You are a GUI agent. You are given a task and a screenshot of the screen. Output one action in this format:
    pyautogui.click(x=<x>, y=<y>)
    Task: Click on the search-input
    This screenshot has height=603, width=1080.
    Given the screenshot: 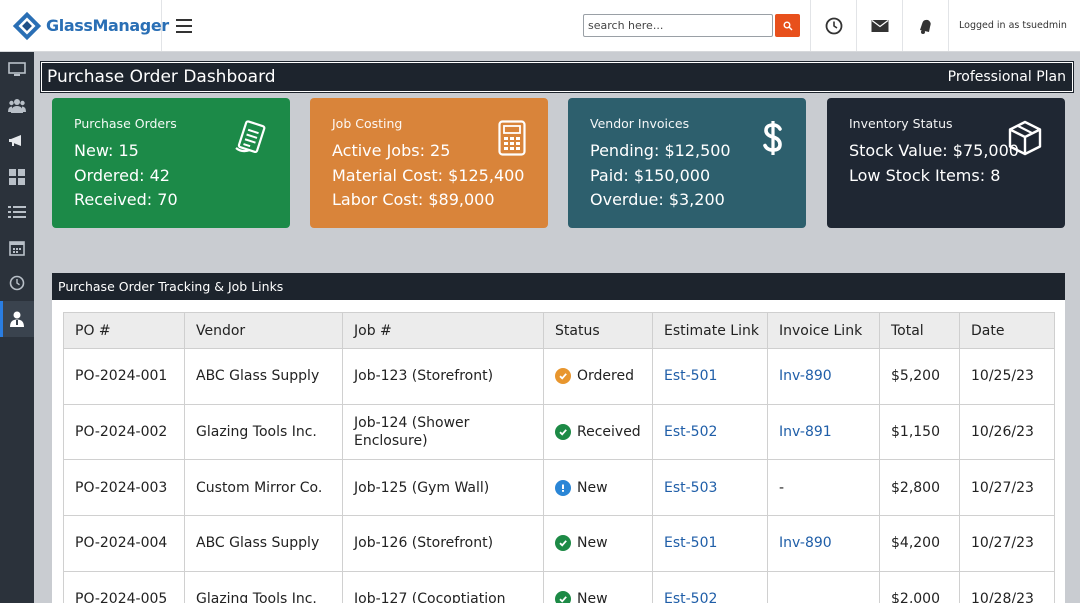 What is the action you would take?
    pyautogui.click(x=678, y=25)
    